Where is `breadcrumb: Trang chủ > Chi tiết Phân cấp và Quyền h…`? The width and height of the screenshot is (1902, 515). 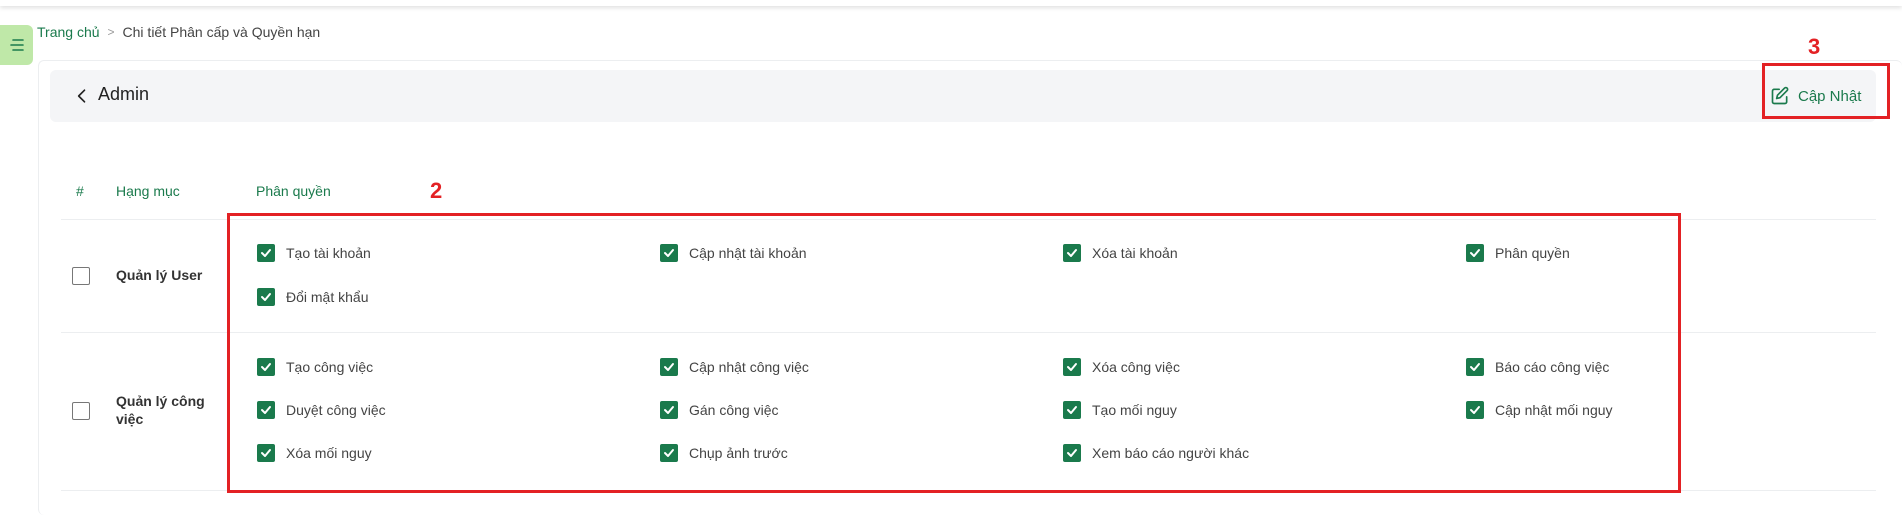
breadcrumb: Trang chủ > Chi tiết Phân cấp và Quyền h… is located at coordinates (178, 32).